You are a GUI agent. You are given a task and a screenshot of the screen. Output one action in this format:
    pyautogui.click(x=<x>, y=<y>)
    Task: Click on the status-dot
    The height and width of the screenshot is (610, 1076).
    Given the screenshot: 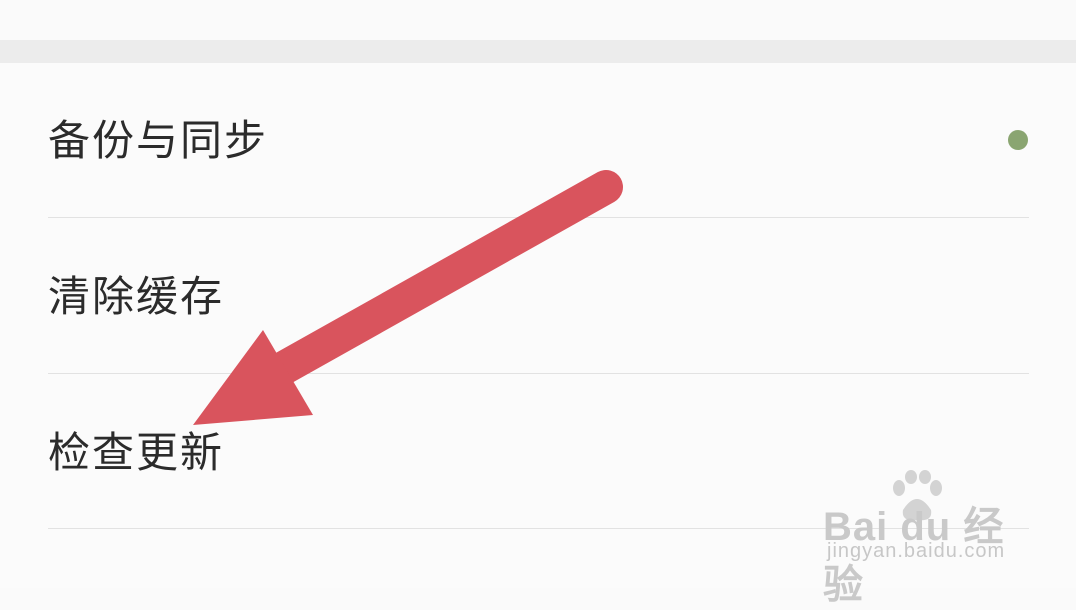 What is the action you would take?
    pyautogui.click(x=1018, y=140)
    